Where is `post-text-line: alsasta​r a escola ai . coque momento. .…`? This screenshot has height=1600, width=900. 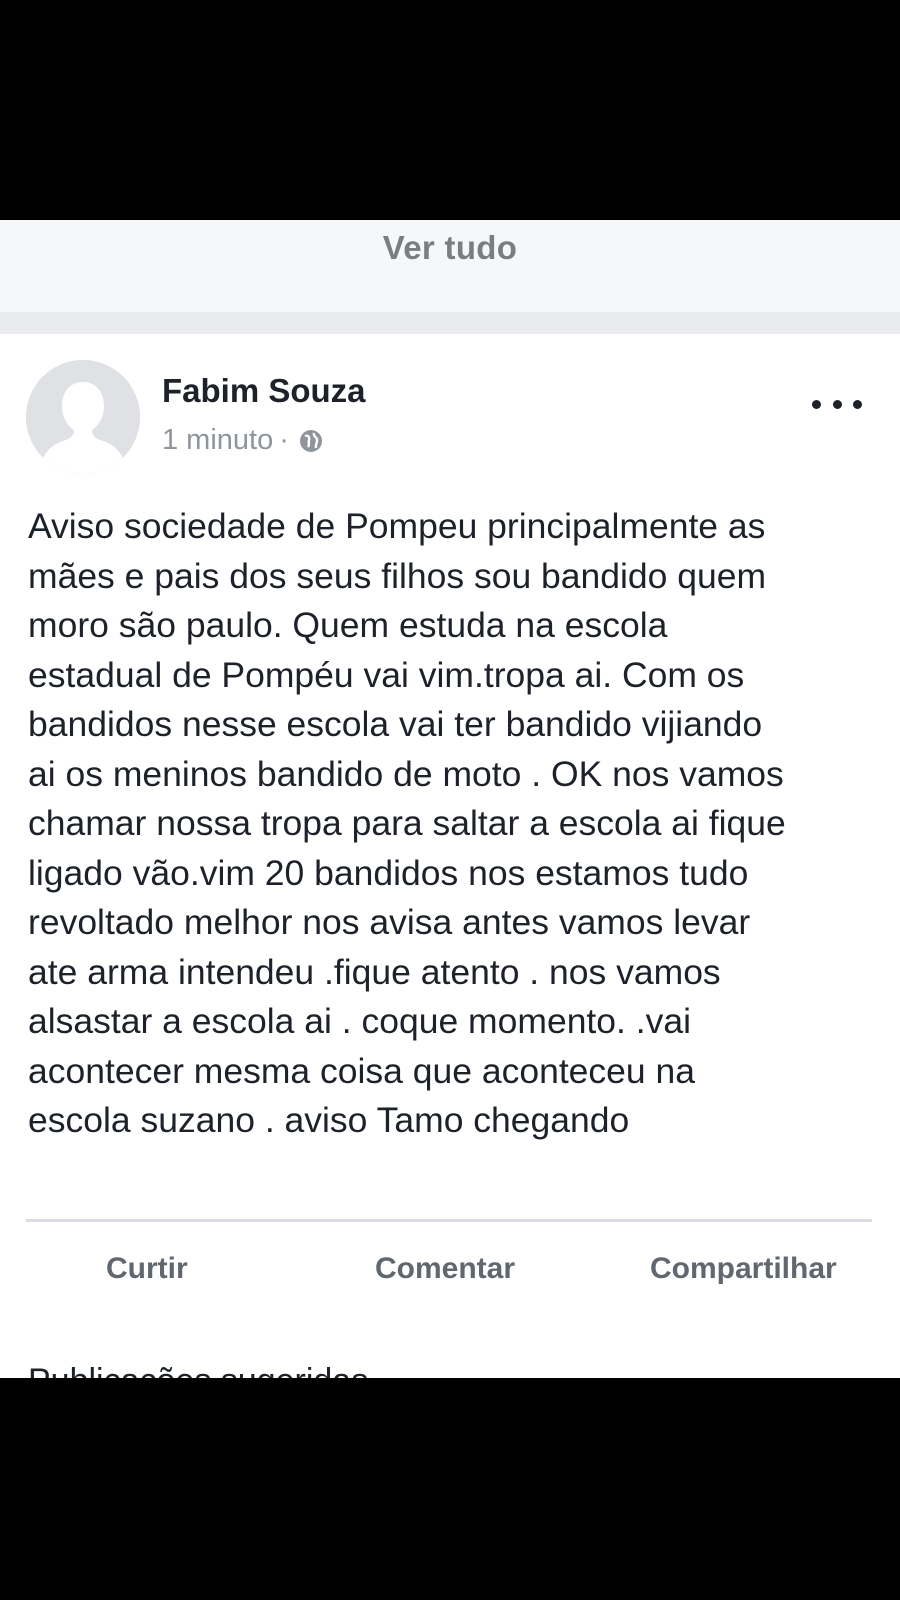
post-text-line: alsasta​r a escola ai . coque momento. .… is located at coordinates (360, 1021).